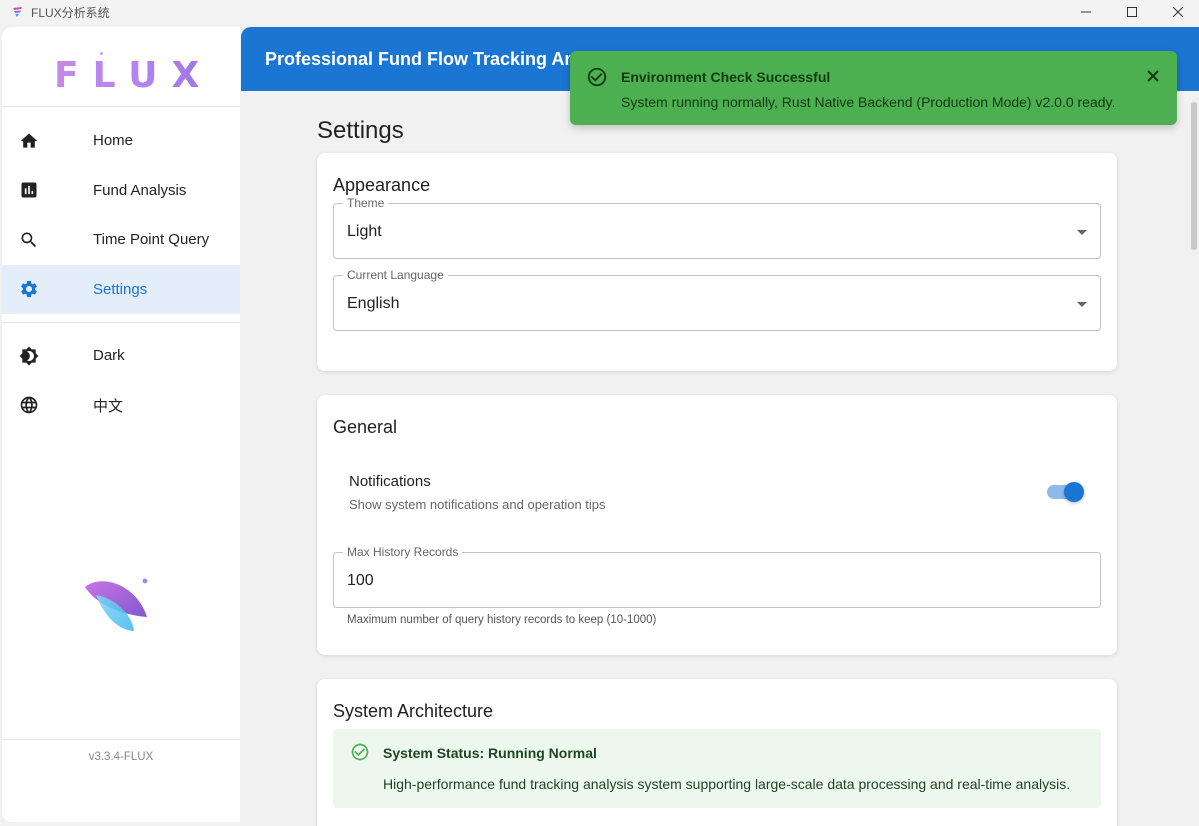 This screenshot has width=1199, height=826. I want to click on logo-area: FLUX, so click(121, 67).